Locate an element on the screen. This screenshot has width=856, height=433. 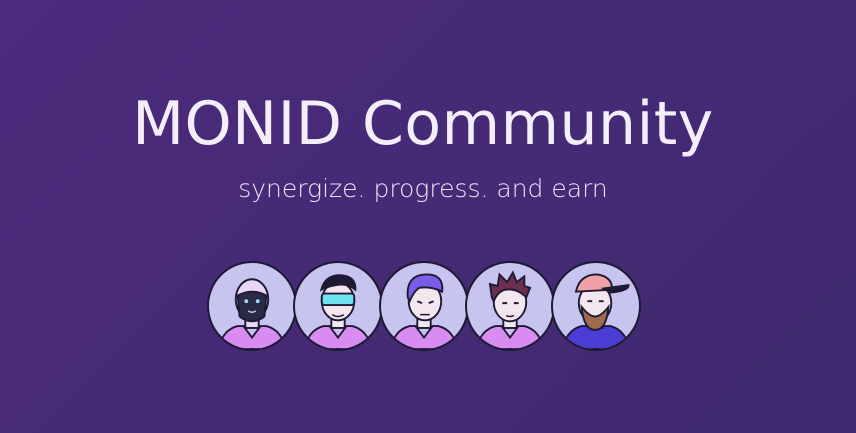
masked-avatar-icon is located at coordinates (252, 306).